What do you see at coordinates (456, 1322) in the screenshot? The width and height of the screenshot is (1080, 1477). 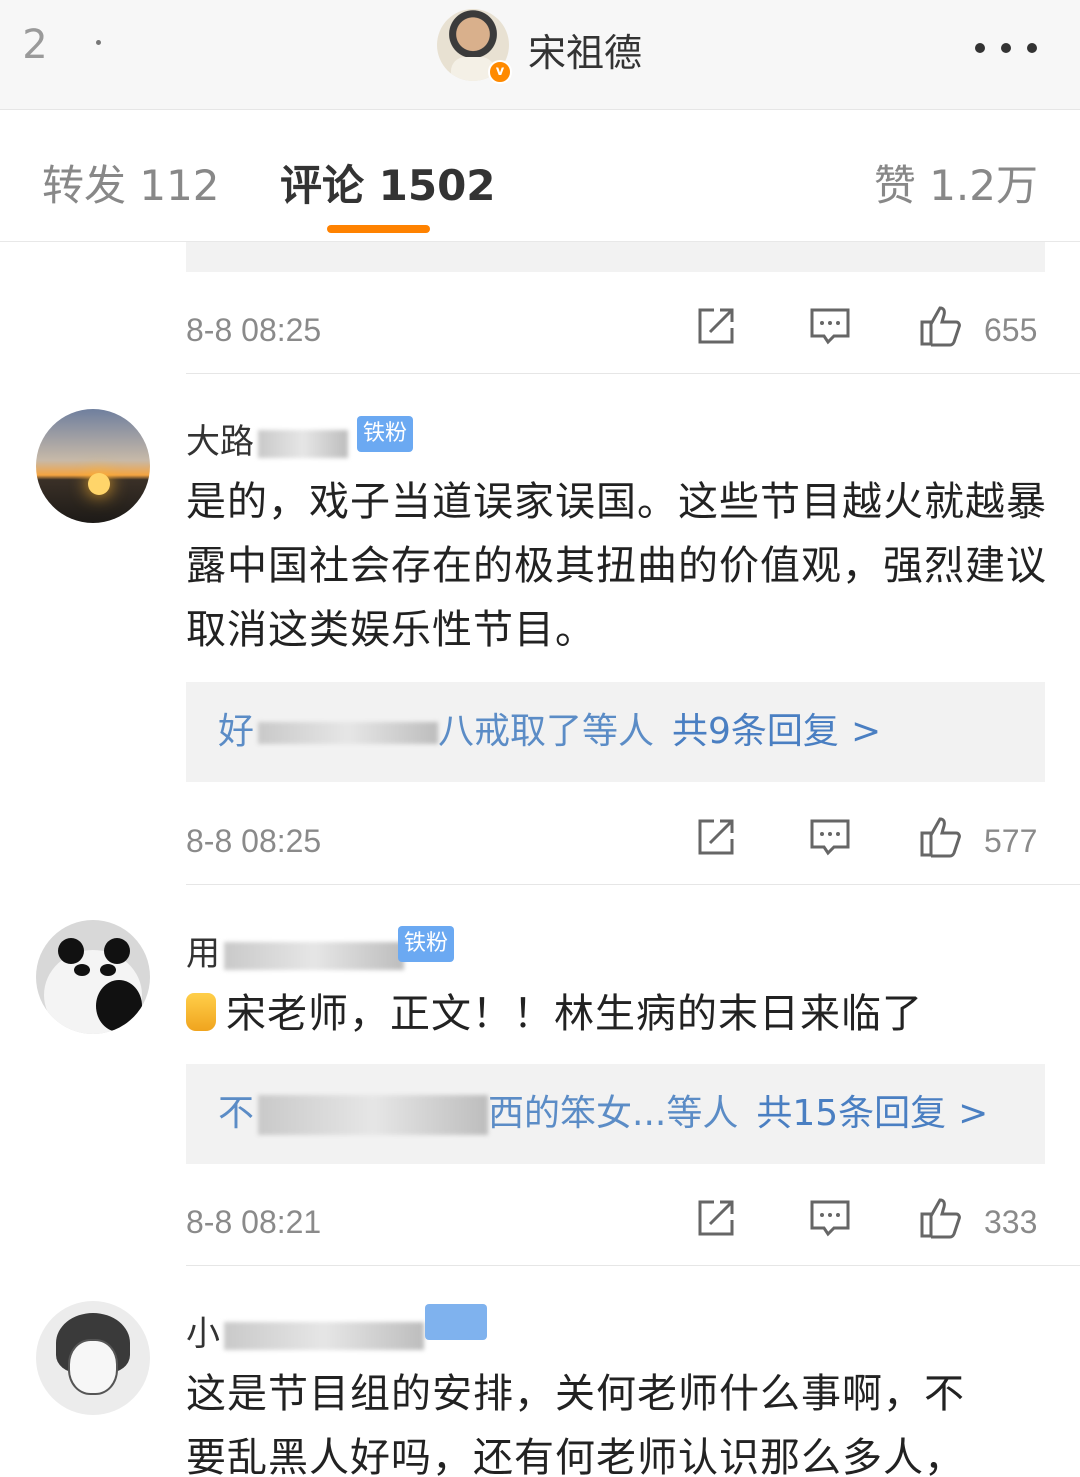 I see `fan-badge` at bounding box center [456, 1322].